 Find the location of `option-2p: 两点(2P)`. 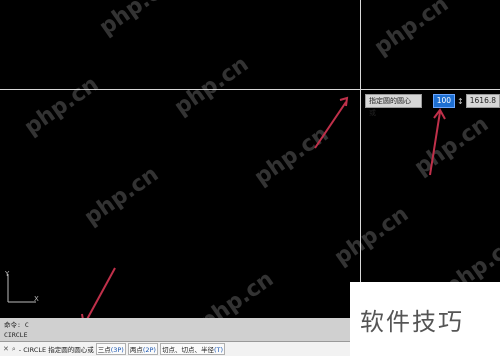

option-2p: 两点(2P) is located at coordinates (142, 349).